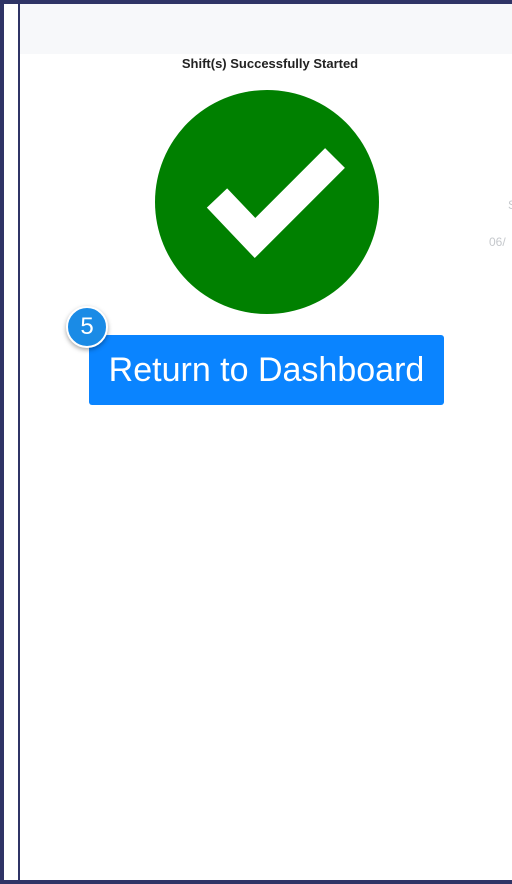 The width and height of the screenshot is (512, 884). What do you see at coordinates (497, 242) in the screenshot?
I see `background-text-line-2: 06/` at bounding box center [497, 242].